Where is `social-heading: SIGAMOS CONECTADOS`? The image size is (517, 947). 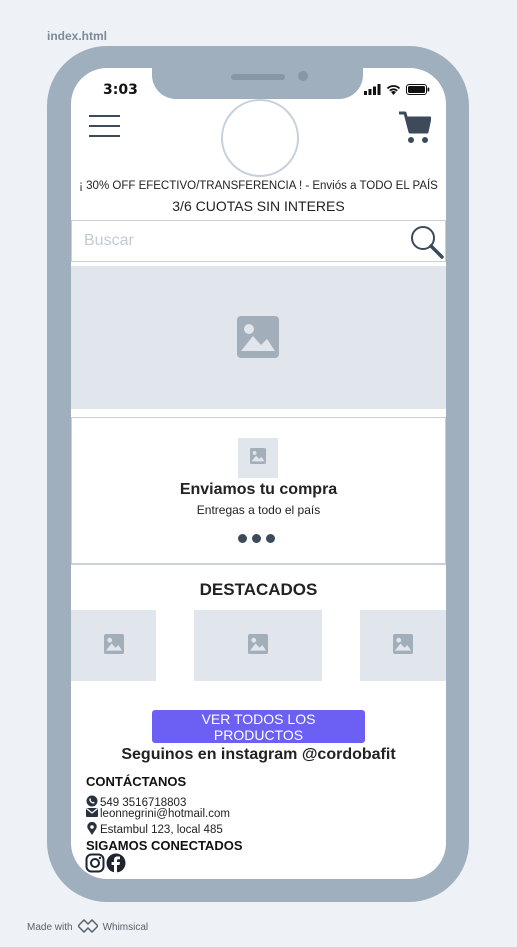
social-heading: SIGAMOS CONECTADOS is located at coordinates (164, 845).